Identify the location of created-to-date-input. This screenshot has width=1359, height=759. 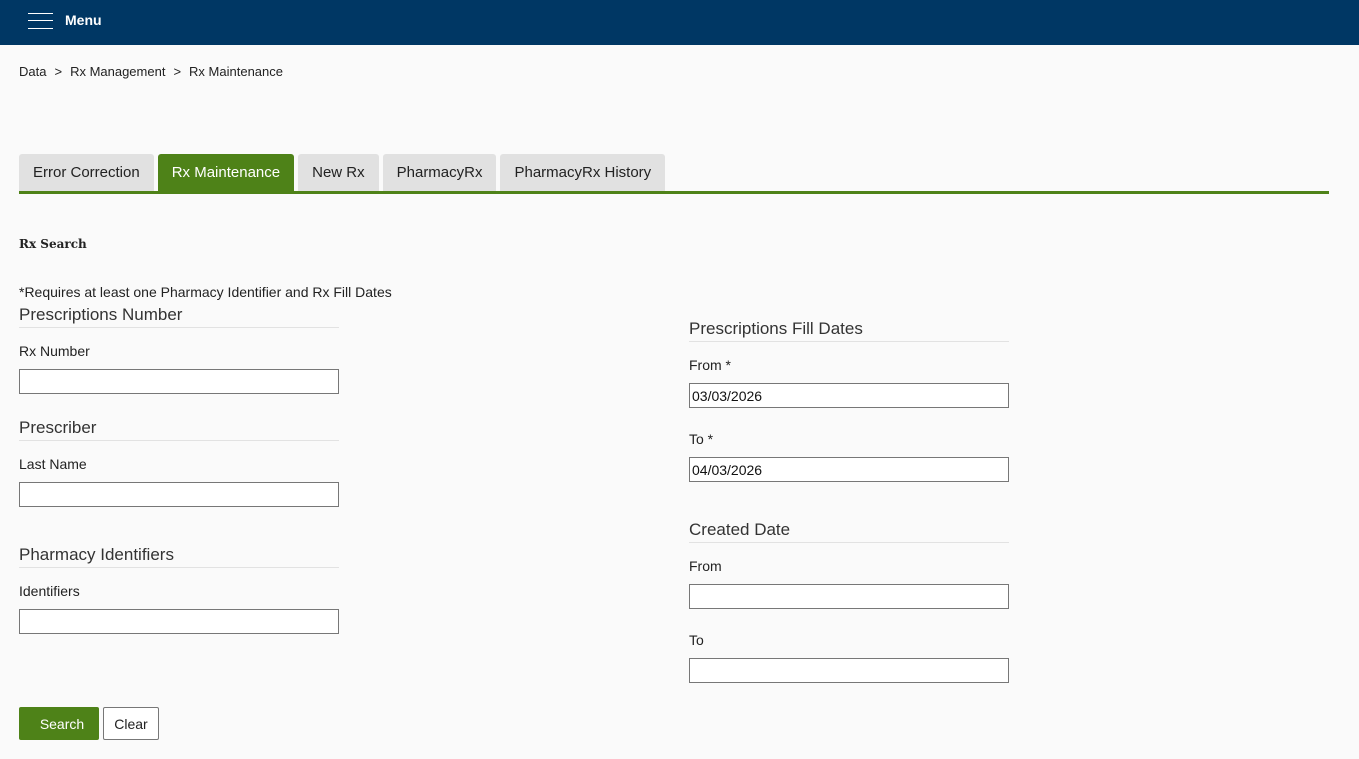
(849, 670).